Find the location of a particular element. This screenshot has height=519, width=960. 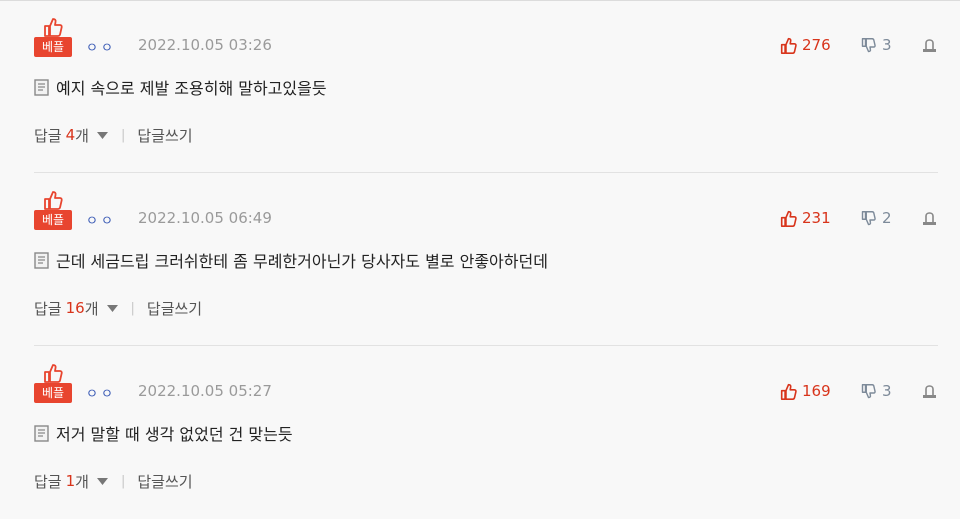

reply-toggle-button: 답글 16 개 is located at coordinates (76, 308).